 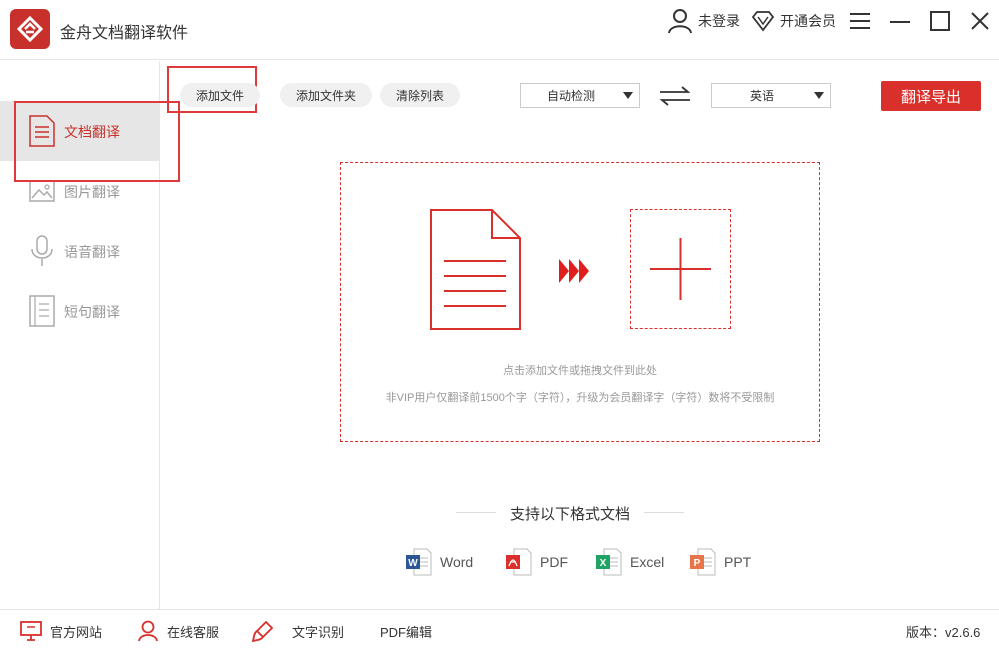 I want to click on login-label: 未登录, so click(x=719, y=21).